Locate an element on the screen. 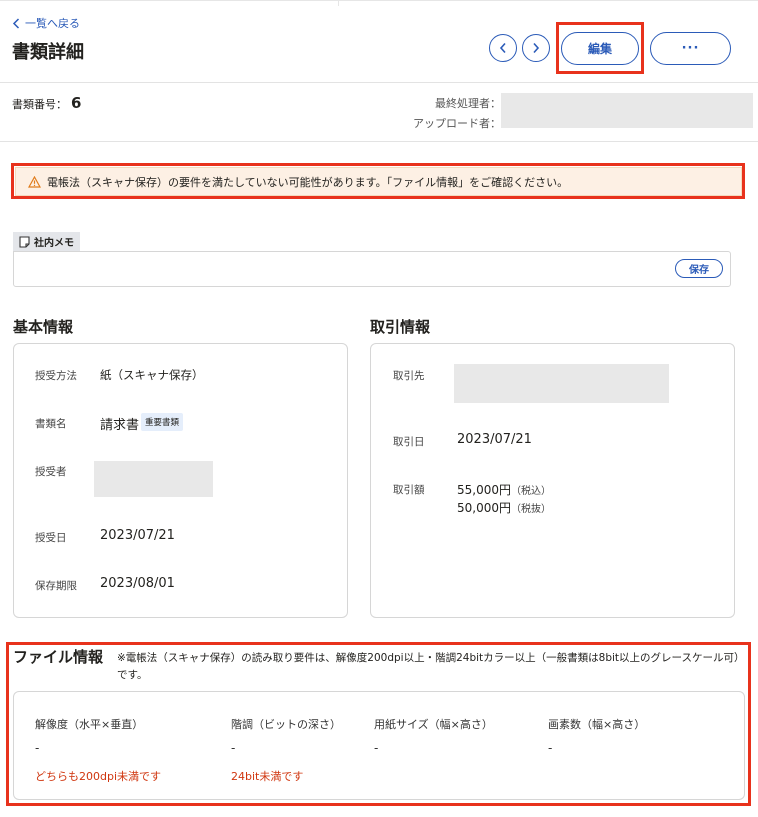 The height and width of the screenshot is (817, 758). redacted-user-names is located at coordinates (627, 110).